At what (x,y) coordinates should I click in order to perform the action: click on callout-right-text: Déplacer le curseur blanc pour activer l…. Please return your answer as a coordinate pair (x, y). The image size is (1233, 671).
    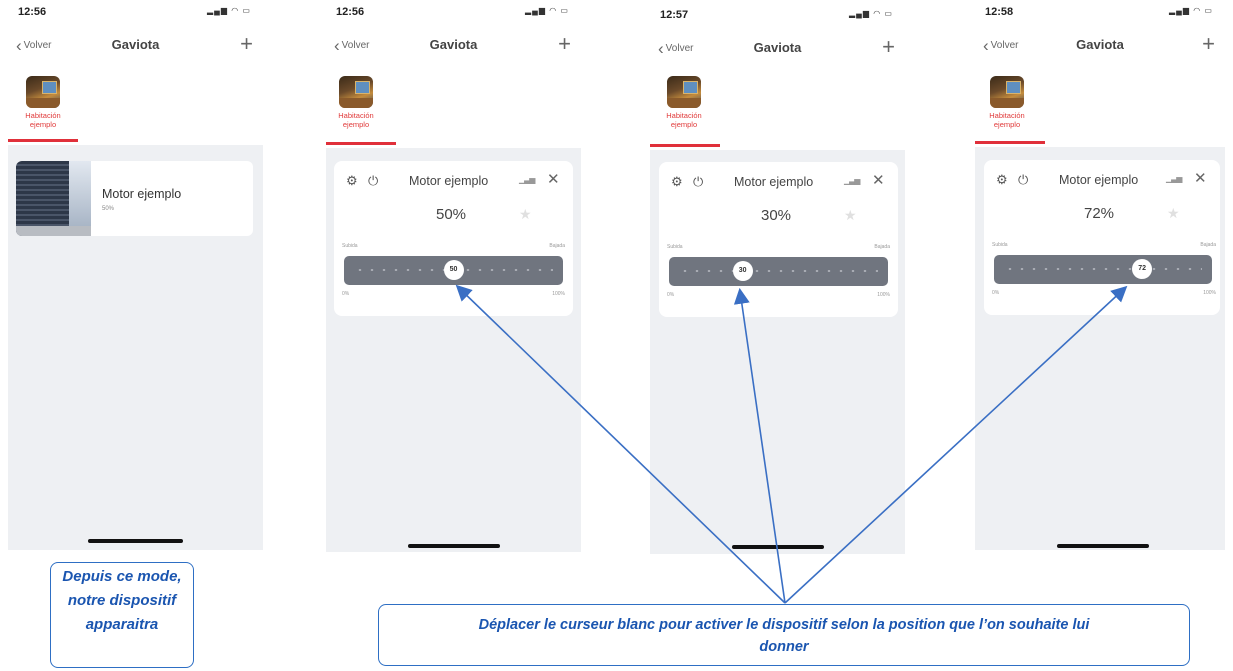
    Looking at the image, I should click on (784, 636).